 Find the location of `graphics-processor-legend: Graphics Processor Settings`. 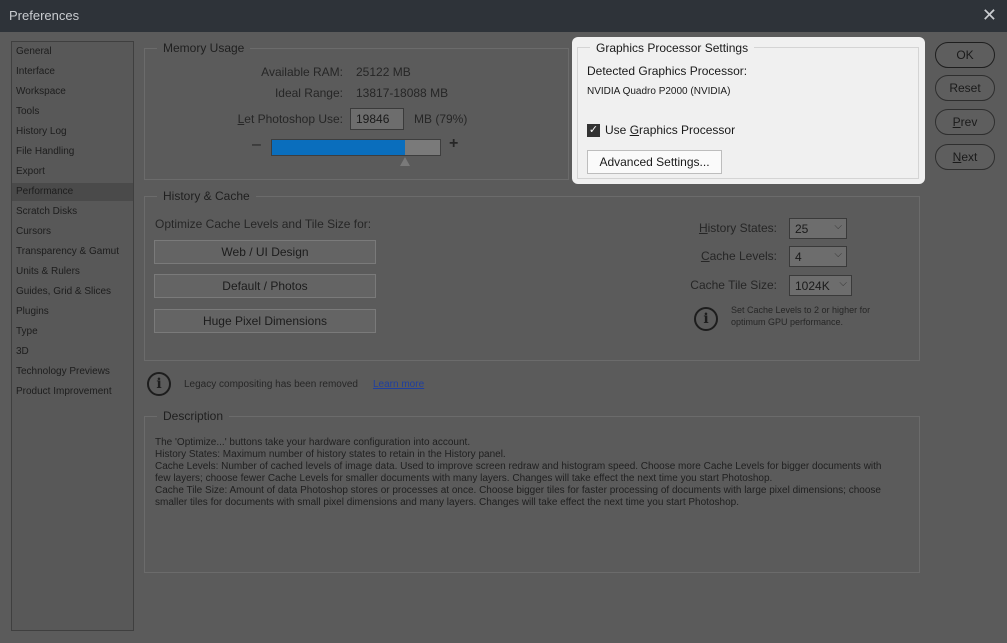

graphics-processor-legend: Graphics Processor Settings is located at coordinates (672, 48).